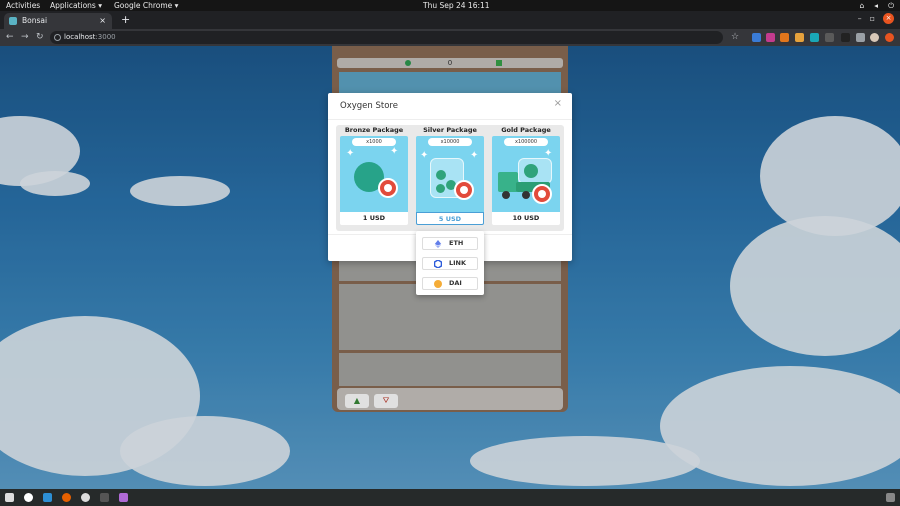  What do you see at coordinates (35, 20) in the screenshot?
I see `tab-title: Bonsai` at bounding box center [35, 20].